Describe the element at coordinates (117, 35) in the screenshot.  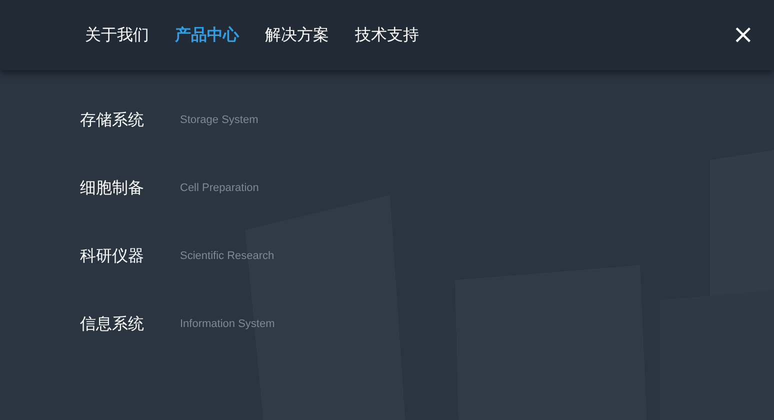
I see `nav-tab: 关于我们` at that location.